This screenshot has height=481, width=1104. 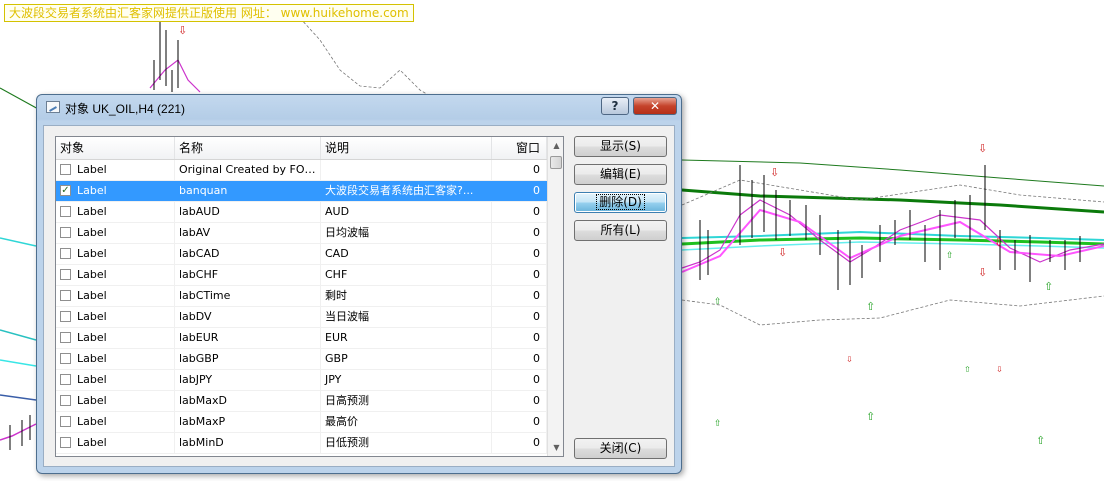 I want to click on close-dialog-button: 关闭(C), so click(x=620, y=448).